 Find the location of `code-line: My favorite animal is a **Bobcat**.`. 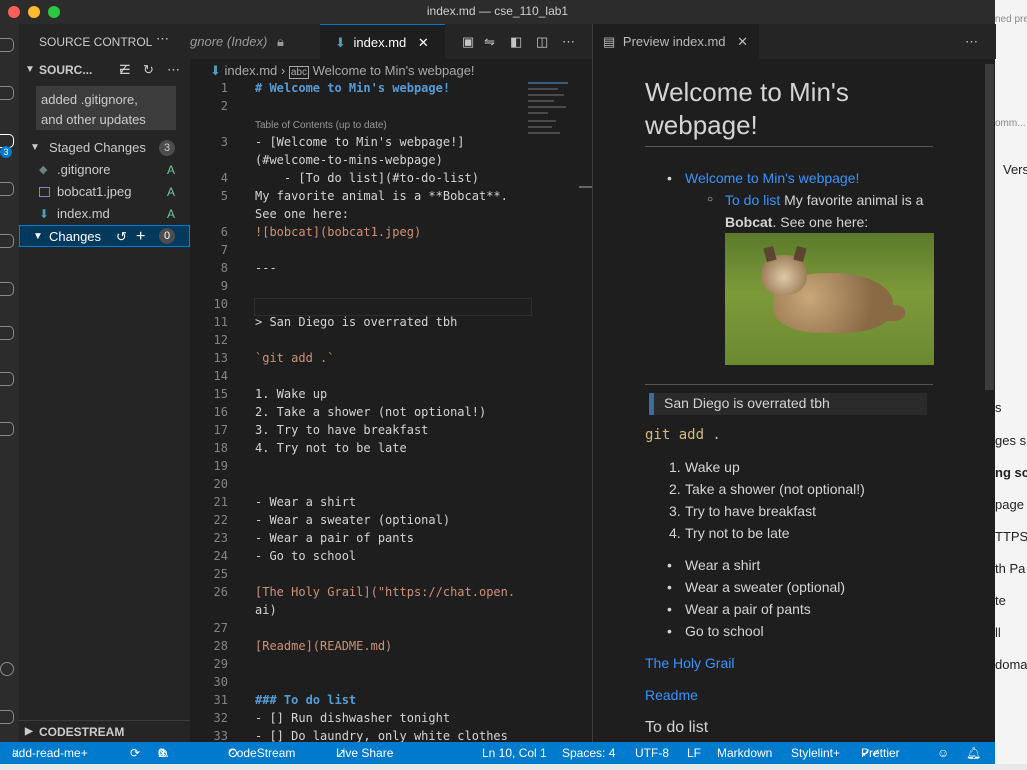

code-line: My favorite animal is a **Bobcat**. is located at coordinates (381, 196).